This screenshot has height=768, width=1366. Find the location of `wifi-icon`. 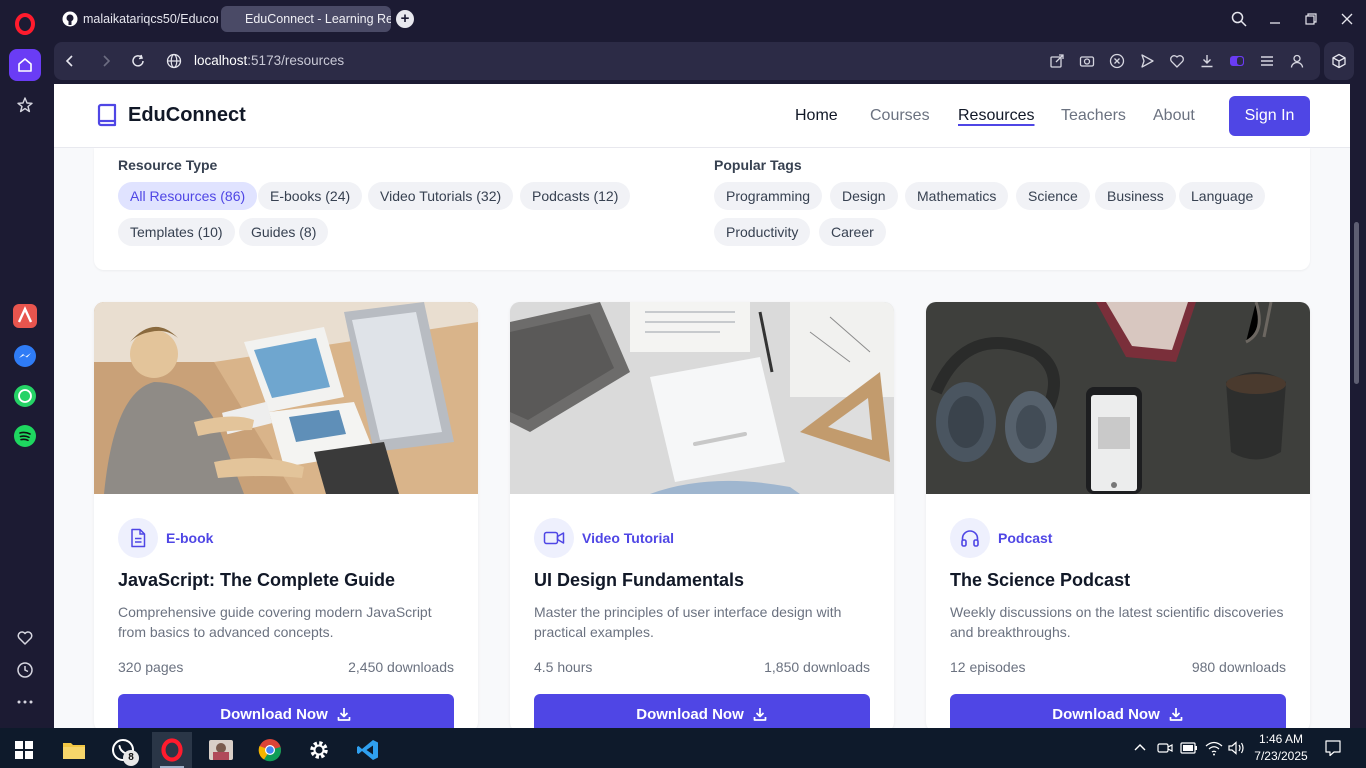

wifi-icon is located at coordinates (1214, 748).